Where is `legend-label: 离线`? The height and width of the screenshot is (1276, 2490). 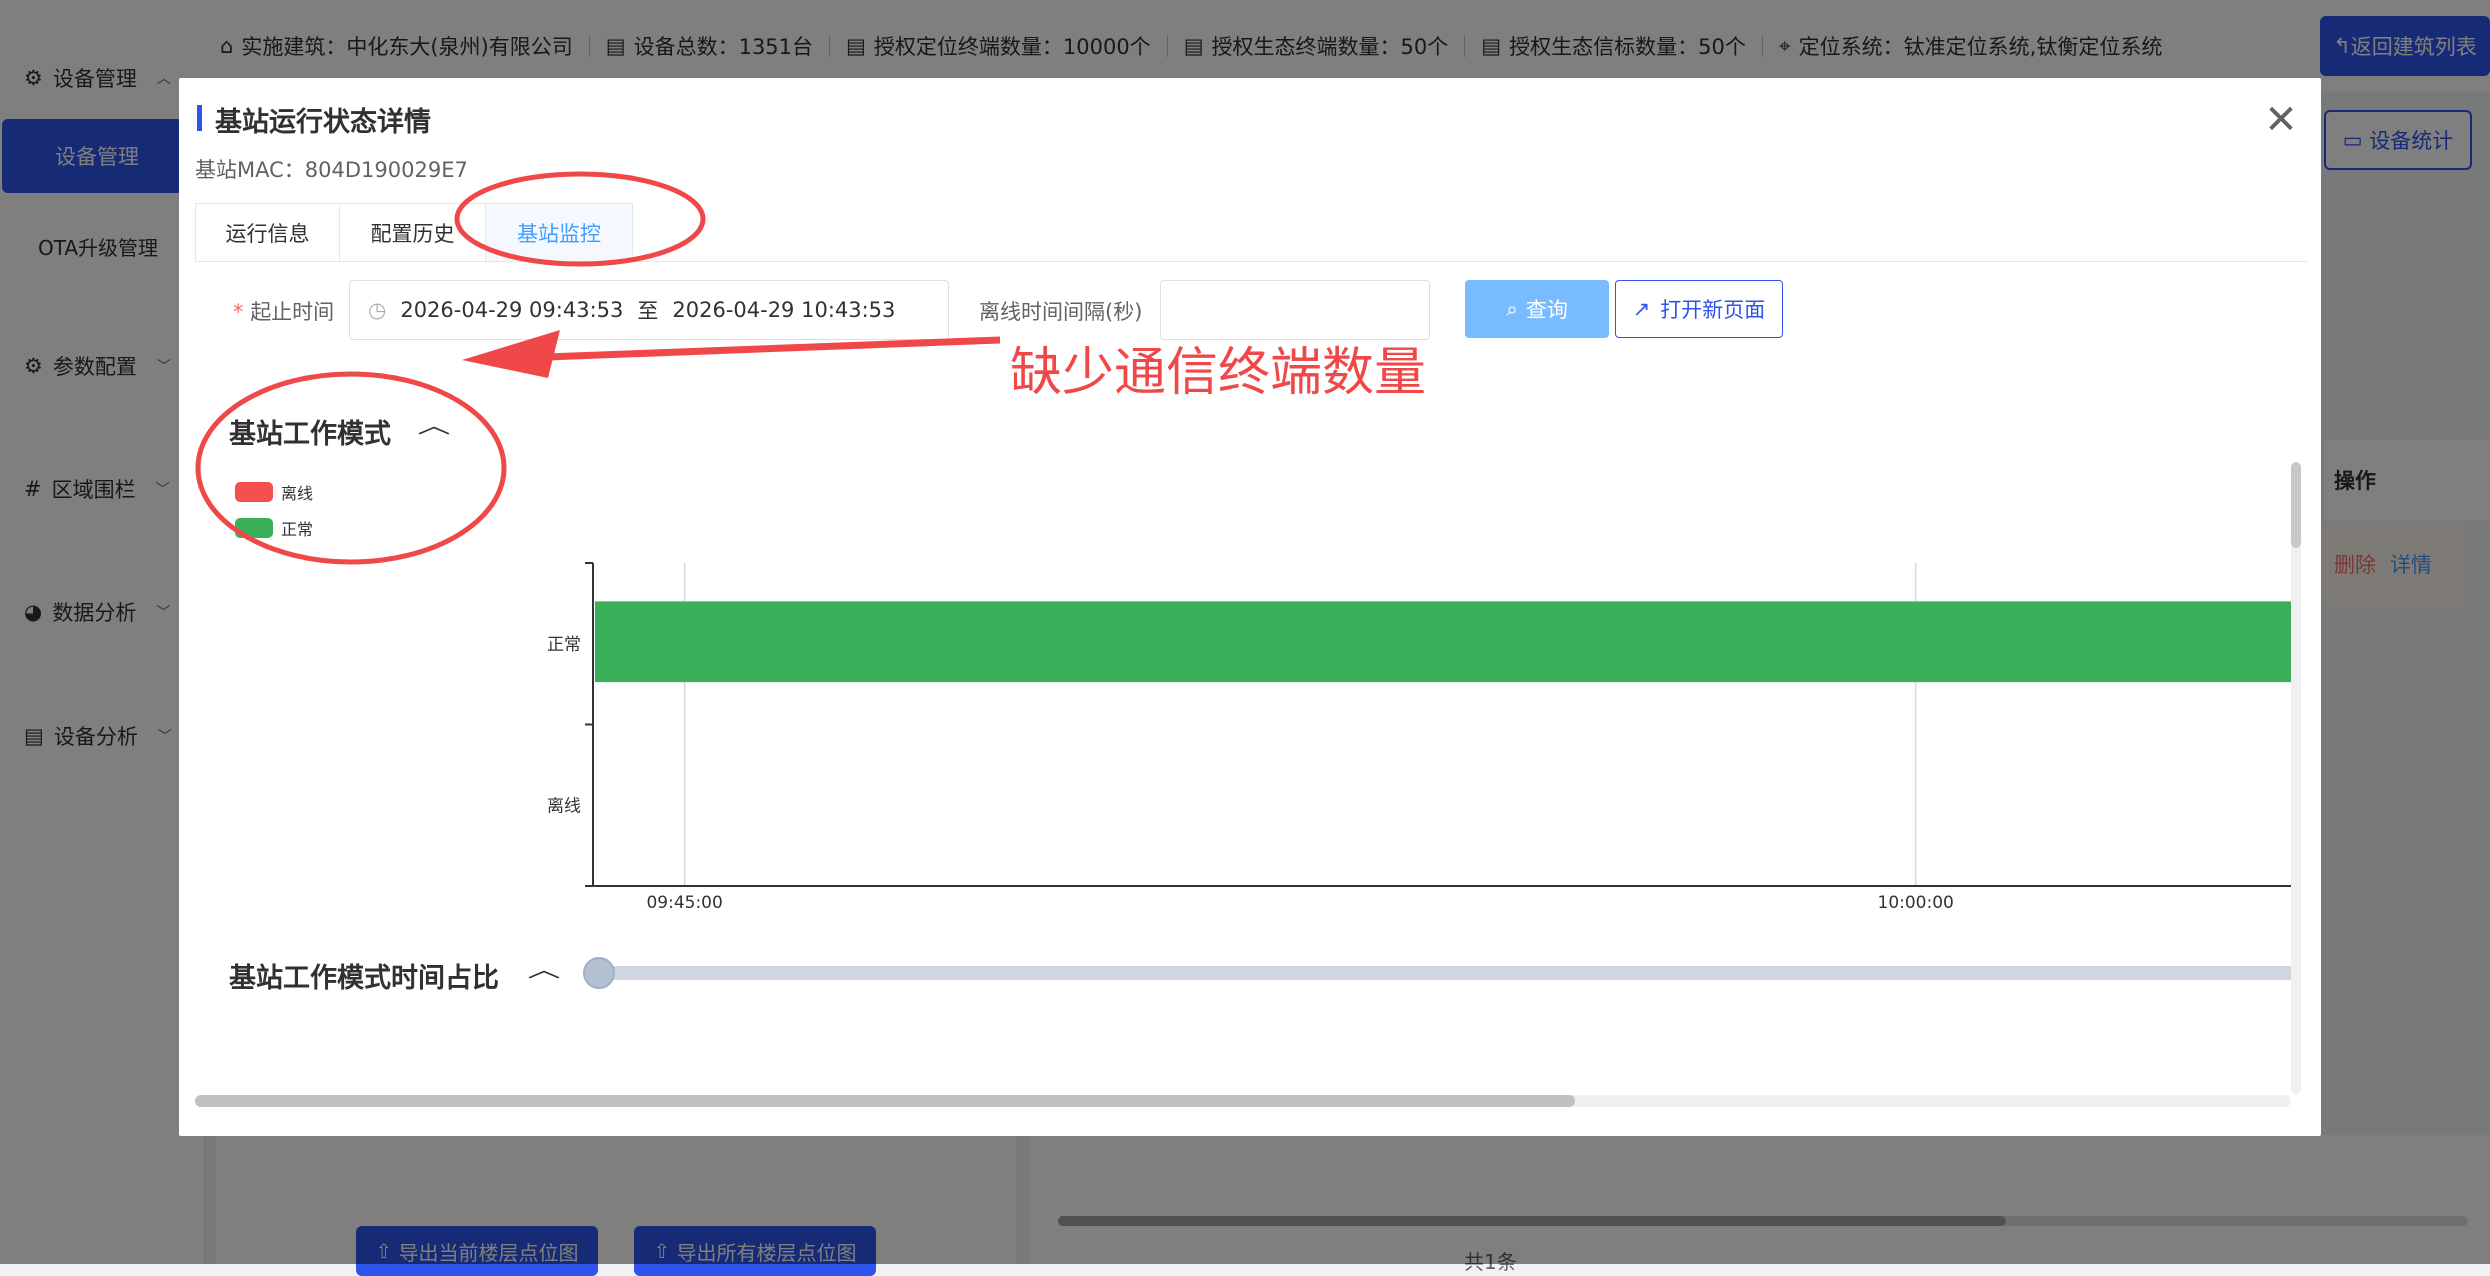
legend-label: 离线 is located at coordinates (297, 493).